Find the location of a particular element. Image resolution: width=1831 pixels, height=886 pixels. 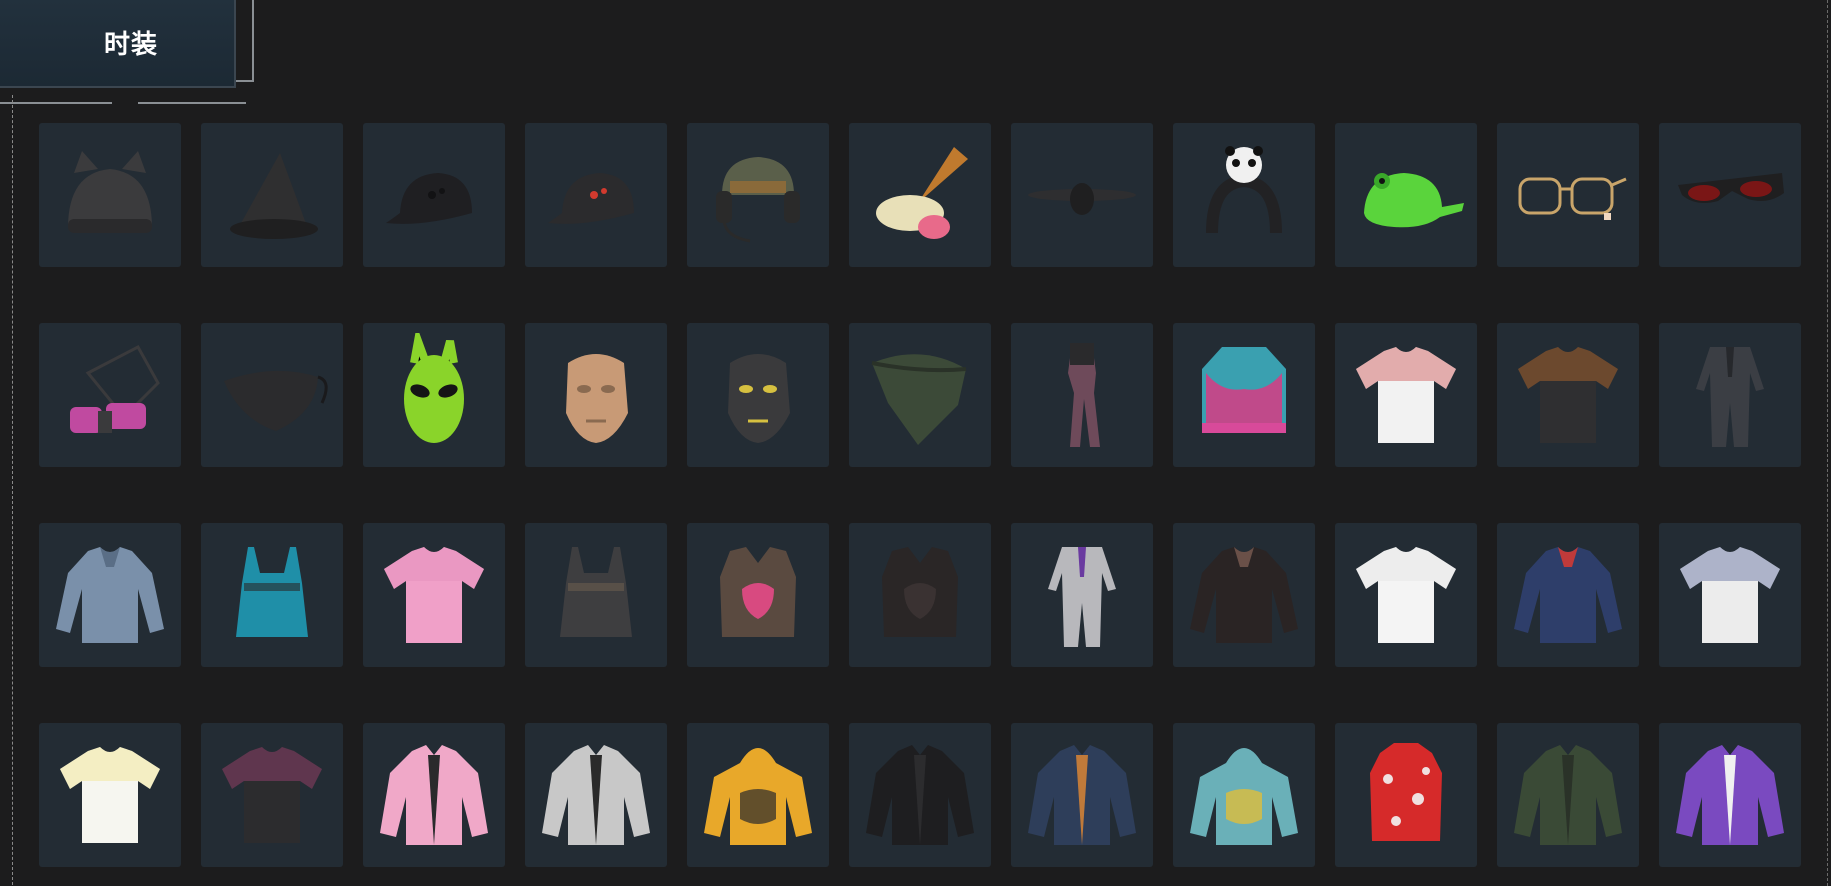

mesh-crop-top-icon is located at coordinates (1244, 595).